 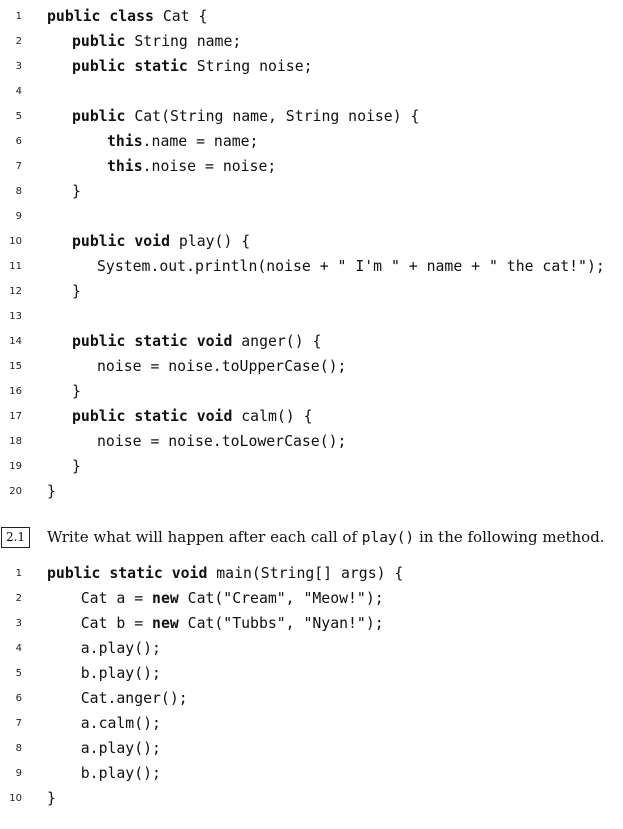 I want to click on code-text: Cat a = new Cat("Cream", "Meow!");, so click(x=232, y=598).